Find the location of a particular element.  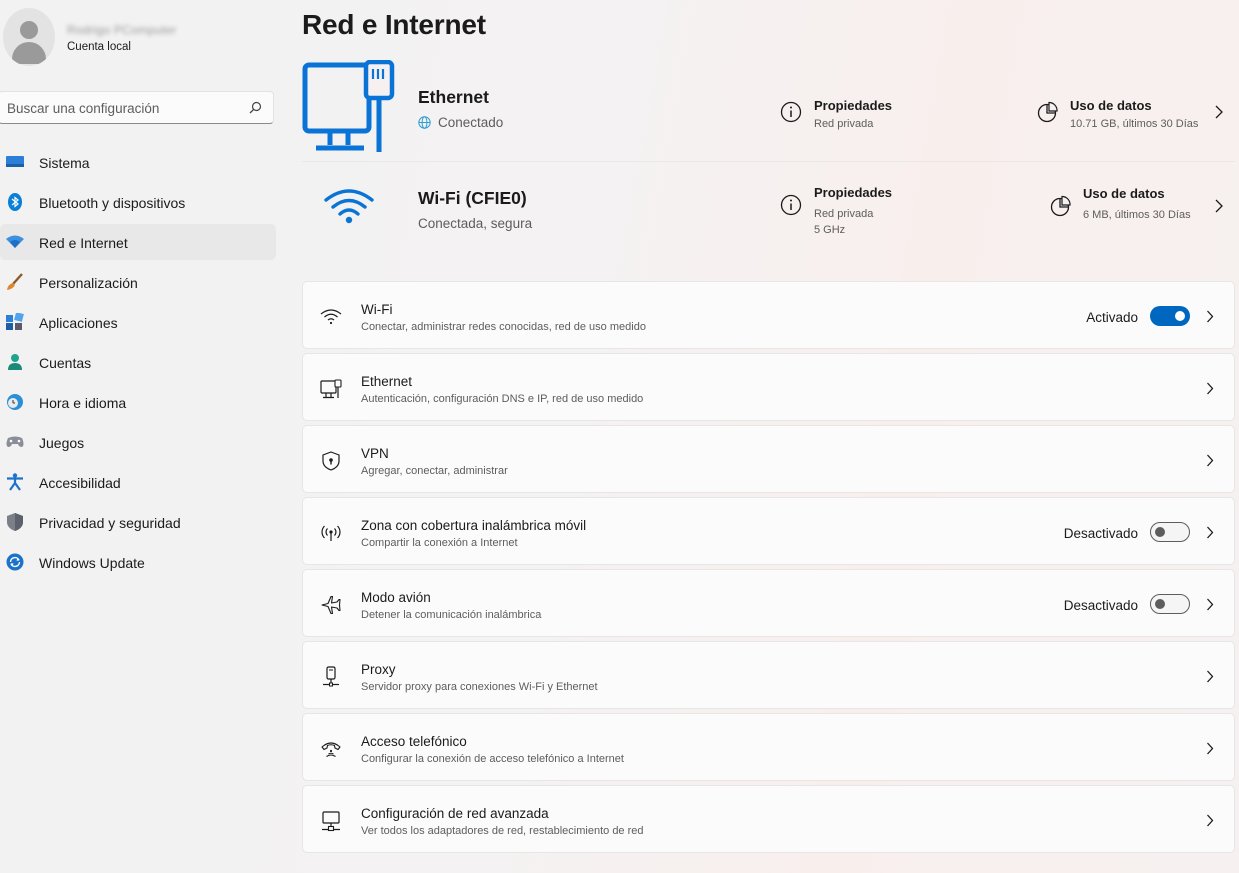

vpn-settings-card: VPN Agregar, conectar, administrar is located at coordinates (768, 459).